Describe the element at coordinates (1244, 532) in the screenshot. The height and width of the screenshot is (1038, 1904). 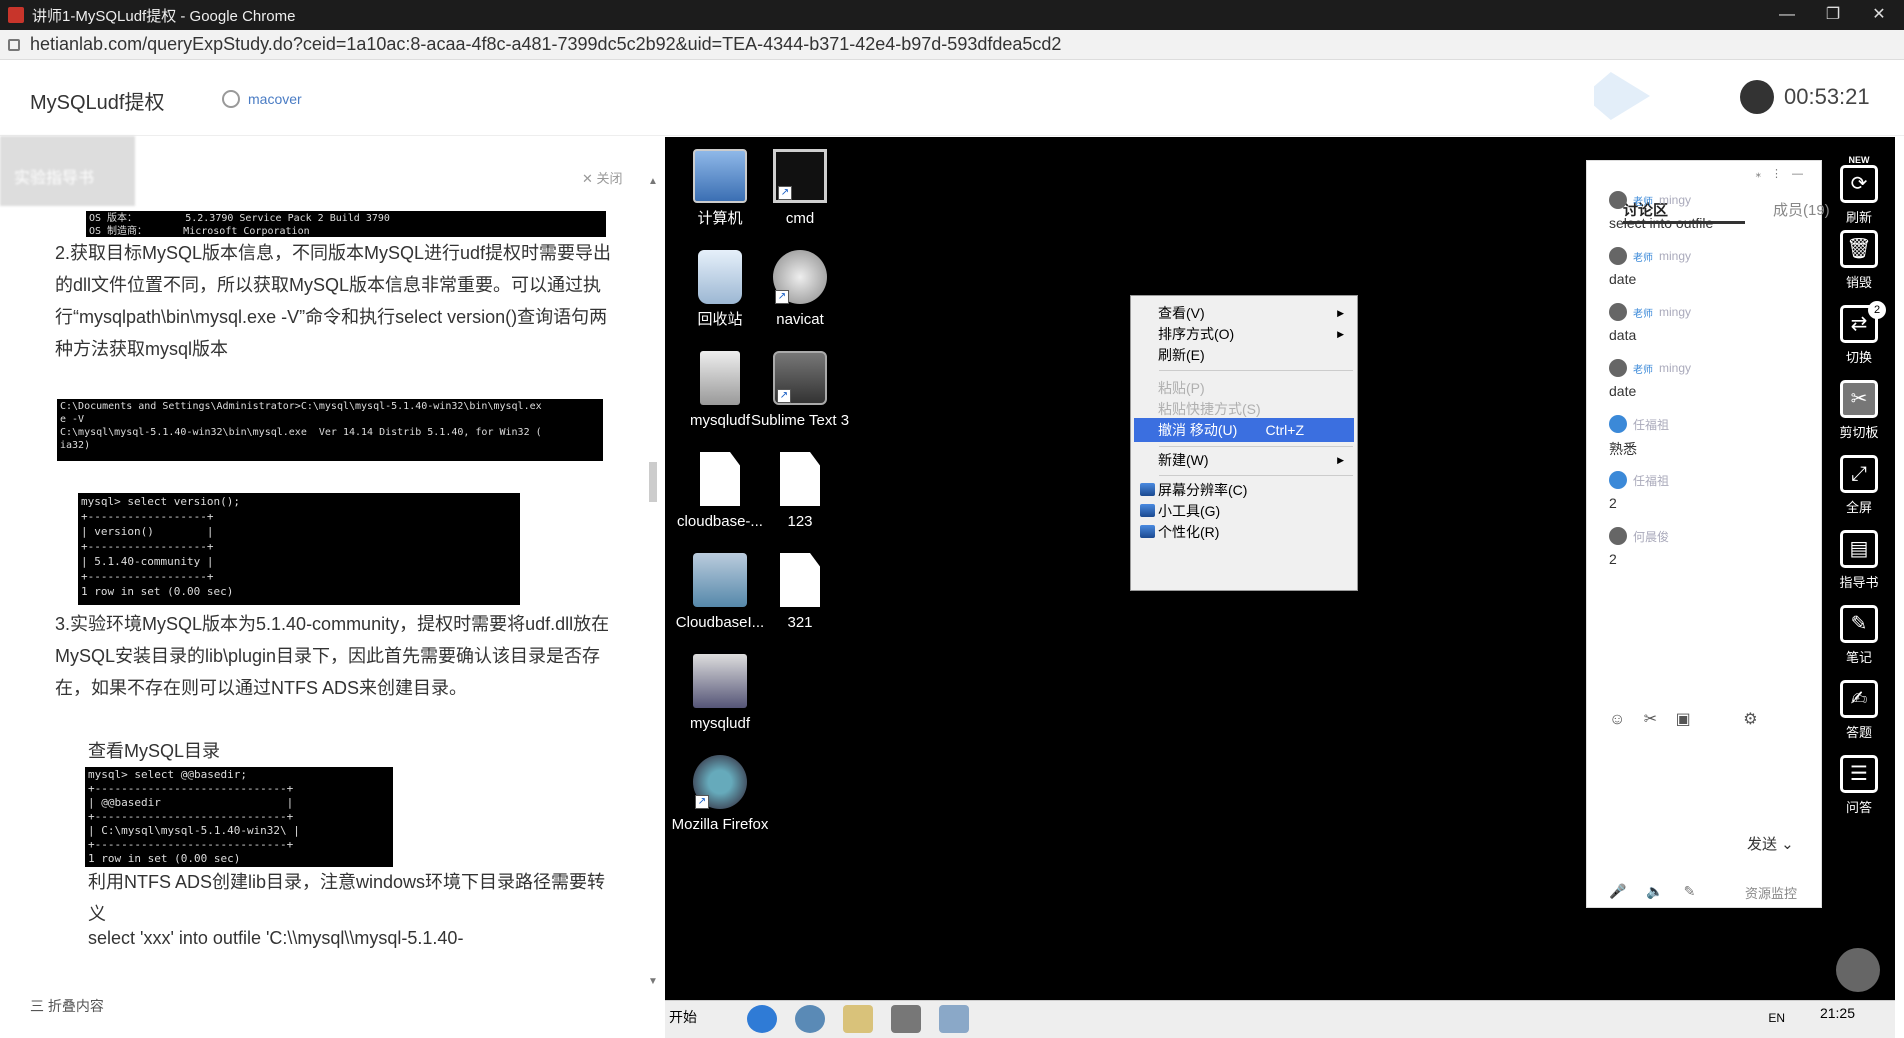
I see `menu-item-personalize: 个性化(R)` at that location.